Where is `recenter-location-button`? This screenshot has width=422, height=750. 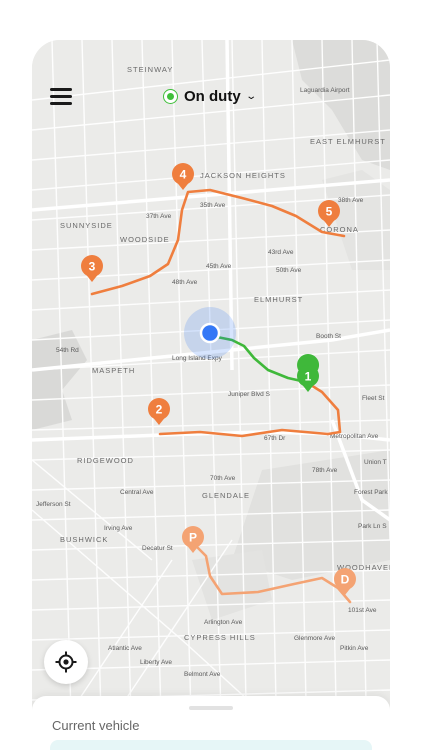
recenter-location-button is located at coordinates (66, 662).